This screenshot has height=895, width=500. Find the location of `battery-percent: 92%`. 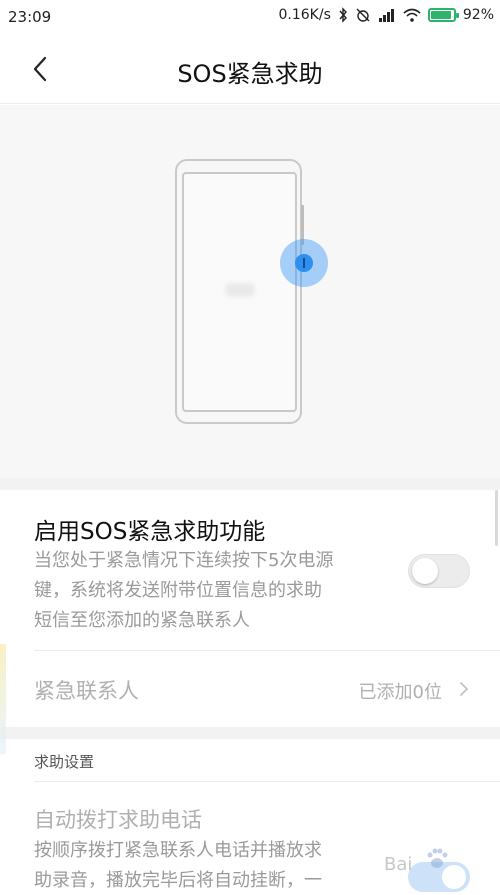

battery-percent: 92% is located at coordinates (478, 15).